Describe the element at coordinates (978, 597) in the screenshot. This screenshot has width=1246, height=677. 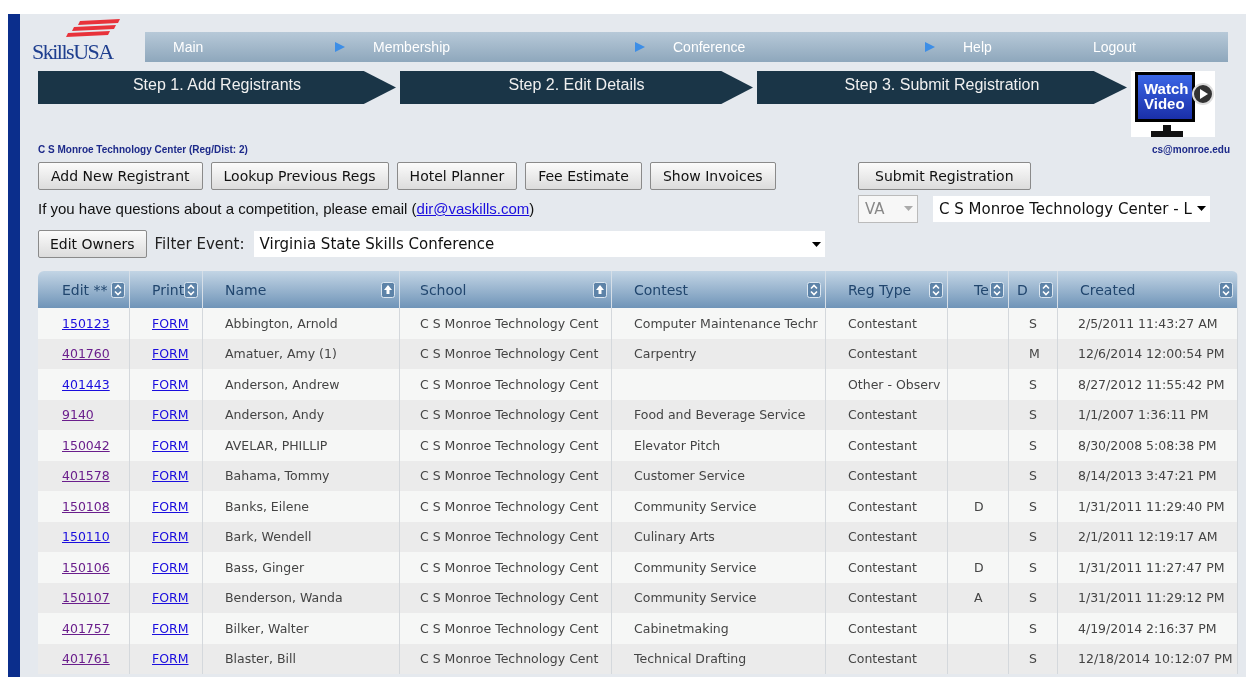
I see `team-cell: A` at that location.